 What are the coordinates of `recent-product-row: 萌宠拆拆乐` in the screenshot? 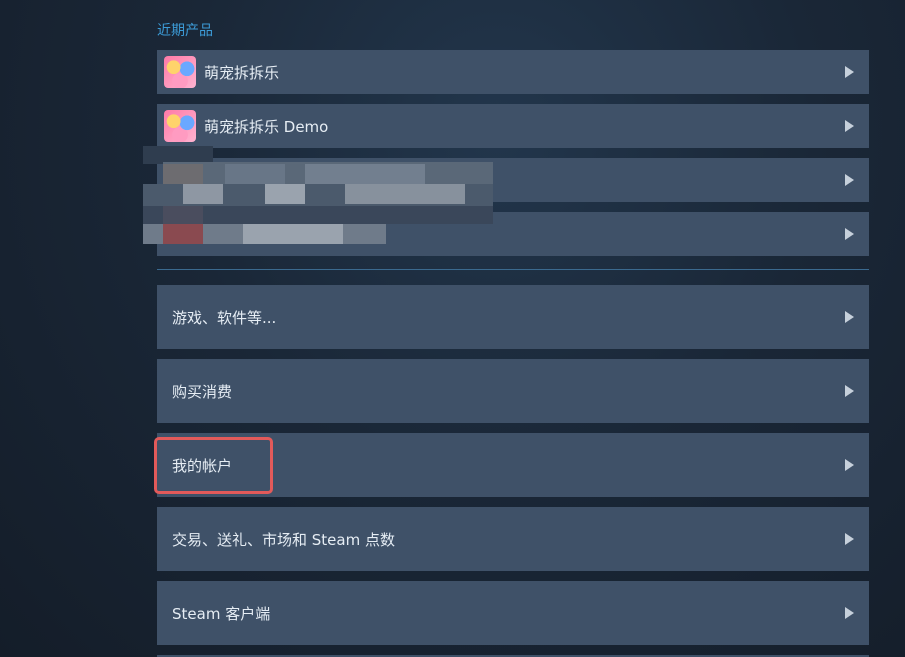 It's located at (513, 72).